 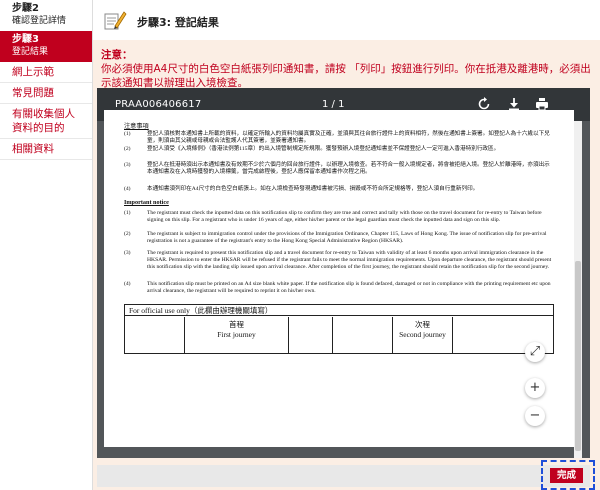 I want to click on zoom-in-icon: +, so click(x=535, y=387).